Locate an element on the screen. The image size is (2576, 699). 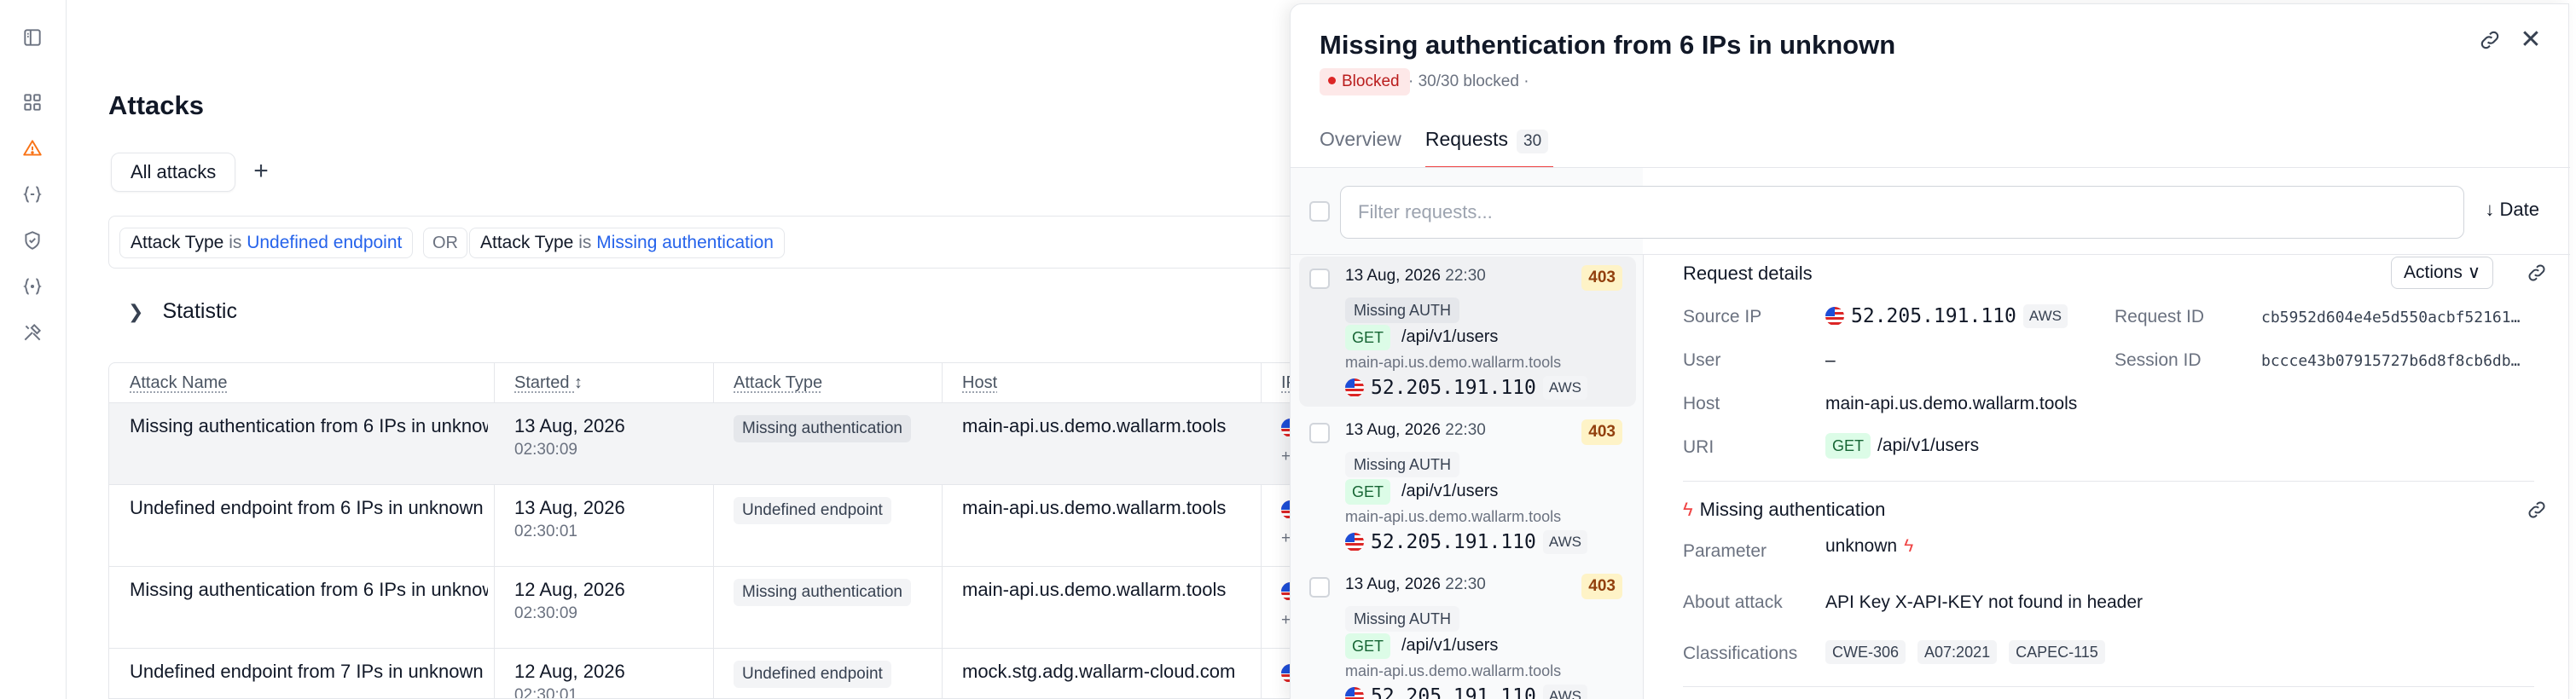
request-details-heading: Request details is located at coordinates (1748, 273).